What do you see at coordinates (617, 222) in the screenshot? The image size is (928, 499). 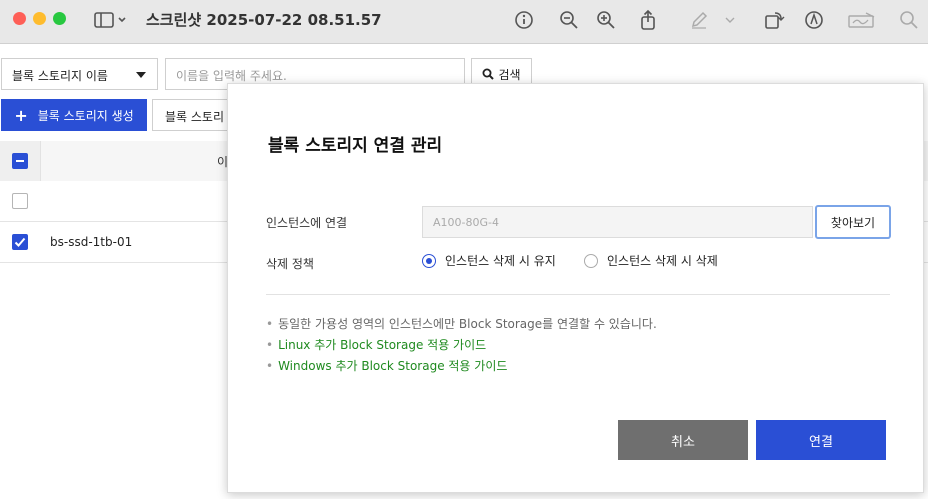 I see `instance-input: A100-80G-4` at bounding box center [617, 222].